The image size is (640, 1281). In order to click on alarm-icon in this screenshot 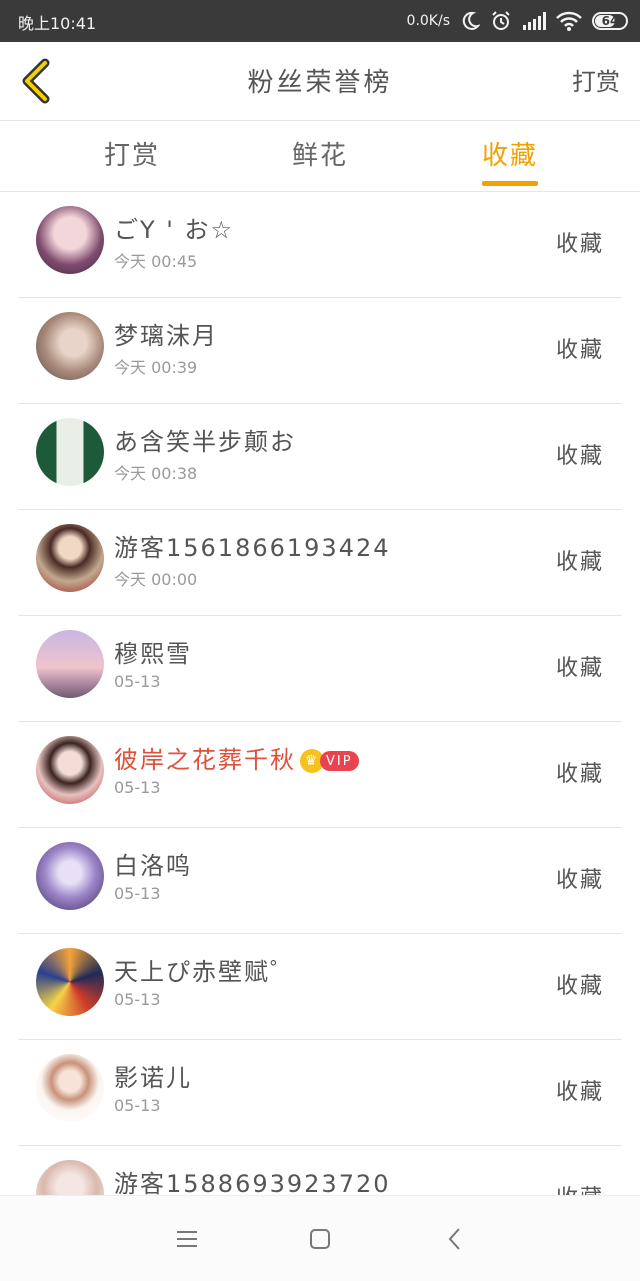, I will do `click(501, 21)`.